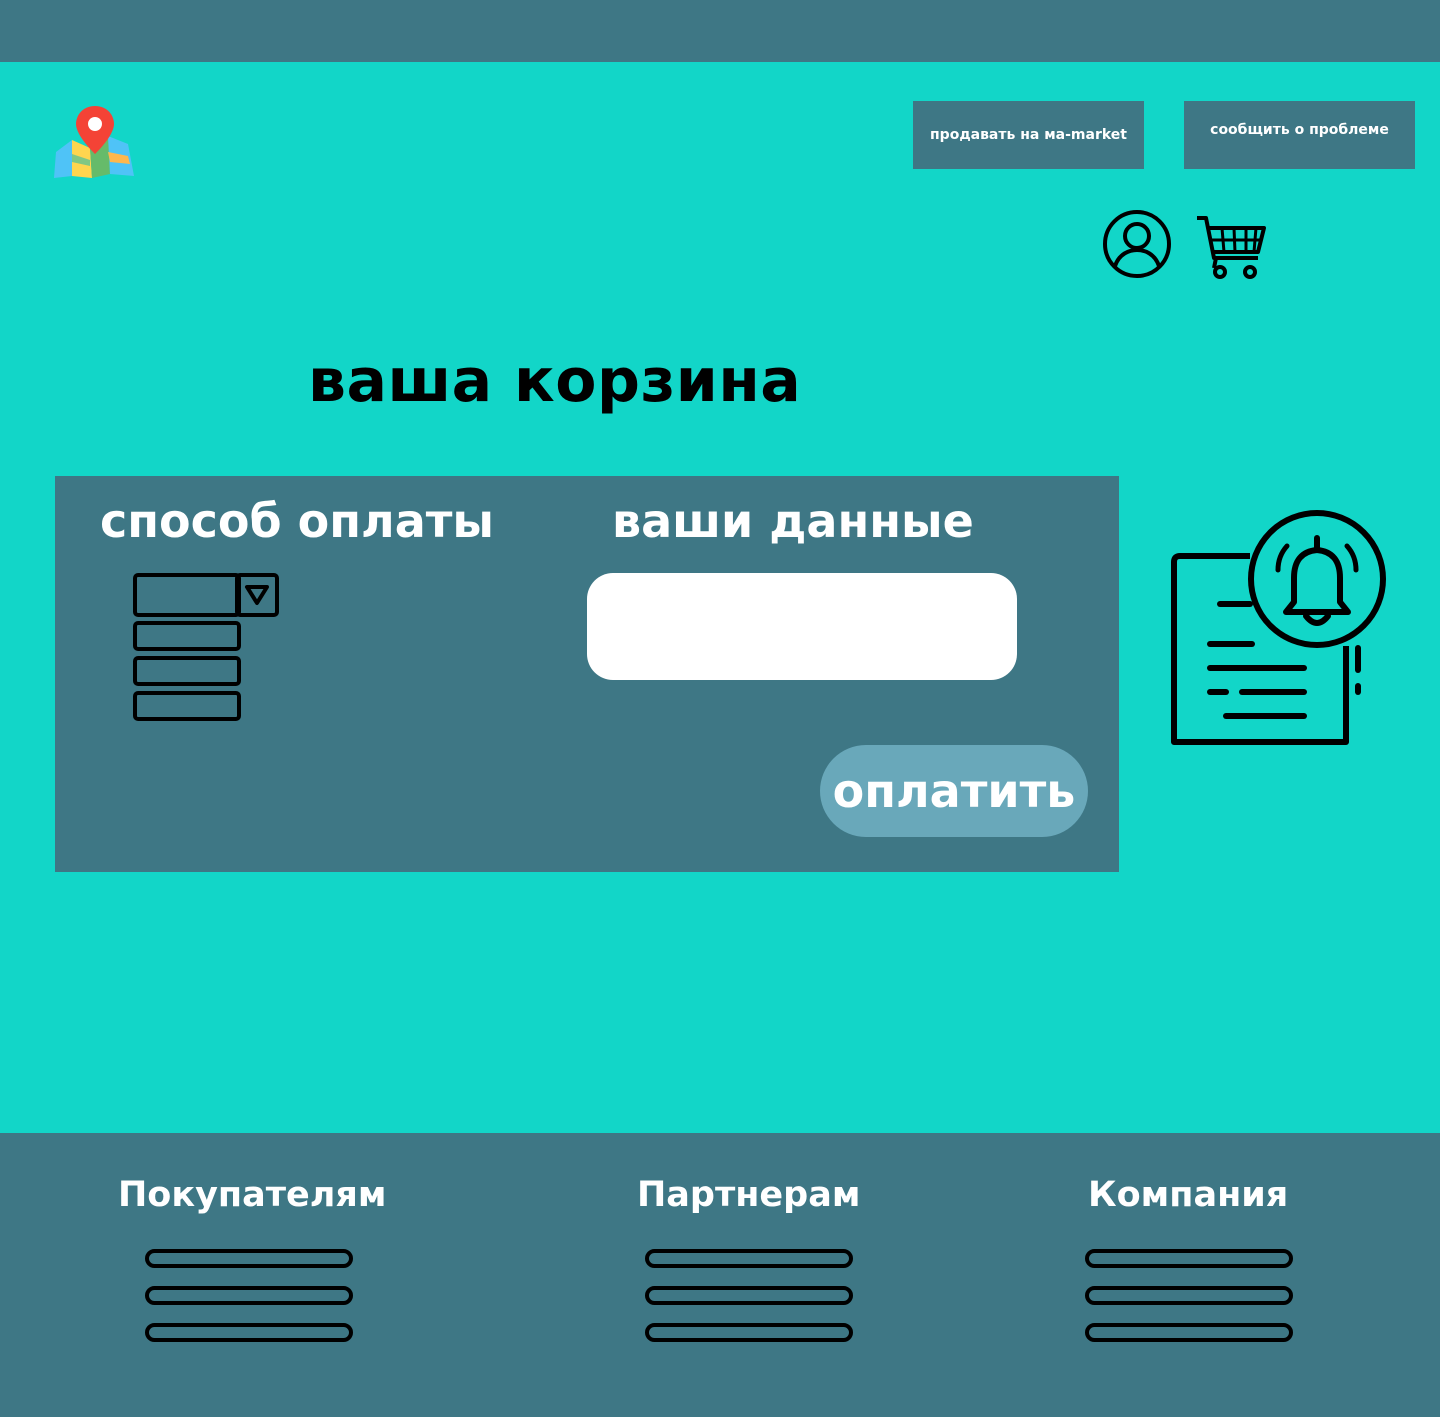 The height and width of the screenshot is (1417, 1440). I want to click on report-problem-button: сообщить о проблеме, so click(1299, 135).